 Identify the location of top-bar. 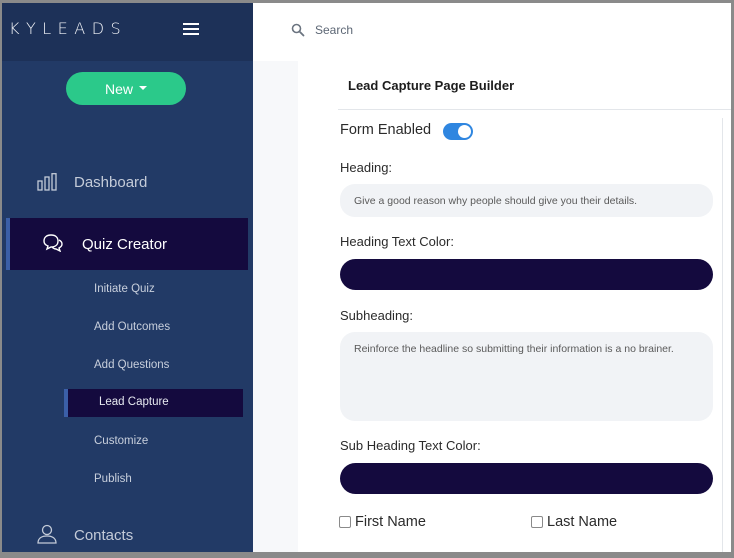
(492, 32).